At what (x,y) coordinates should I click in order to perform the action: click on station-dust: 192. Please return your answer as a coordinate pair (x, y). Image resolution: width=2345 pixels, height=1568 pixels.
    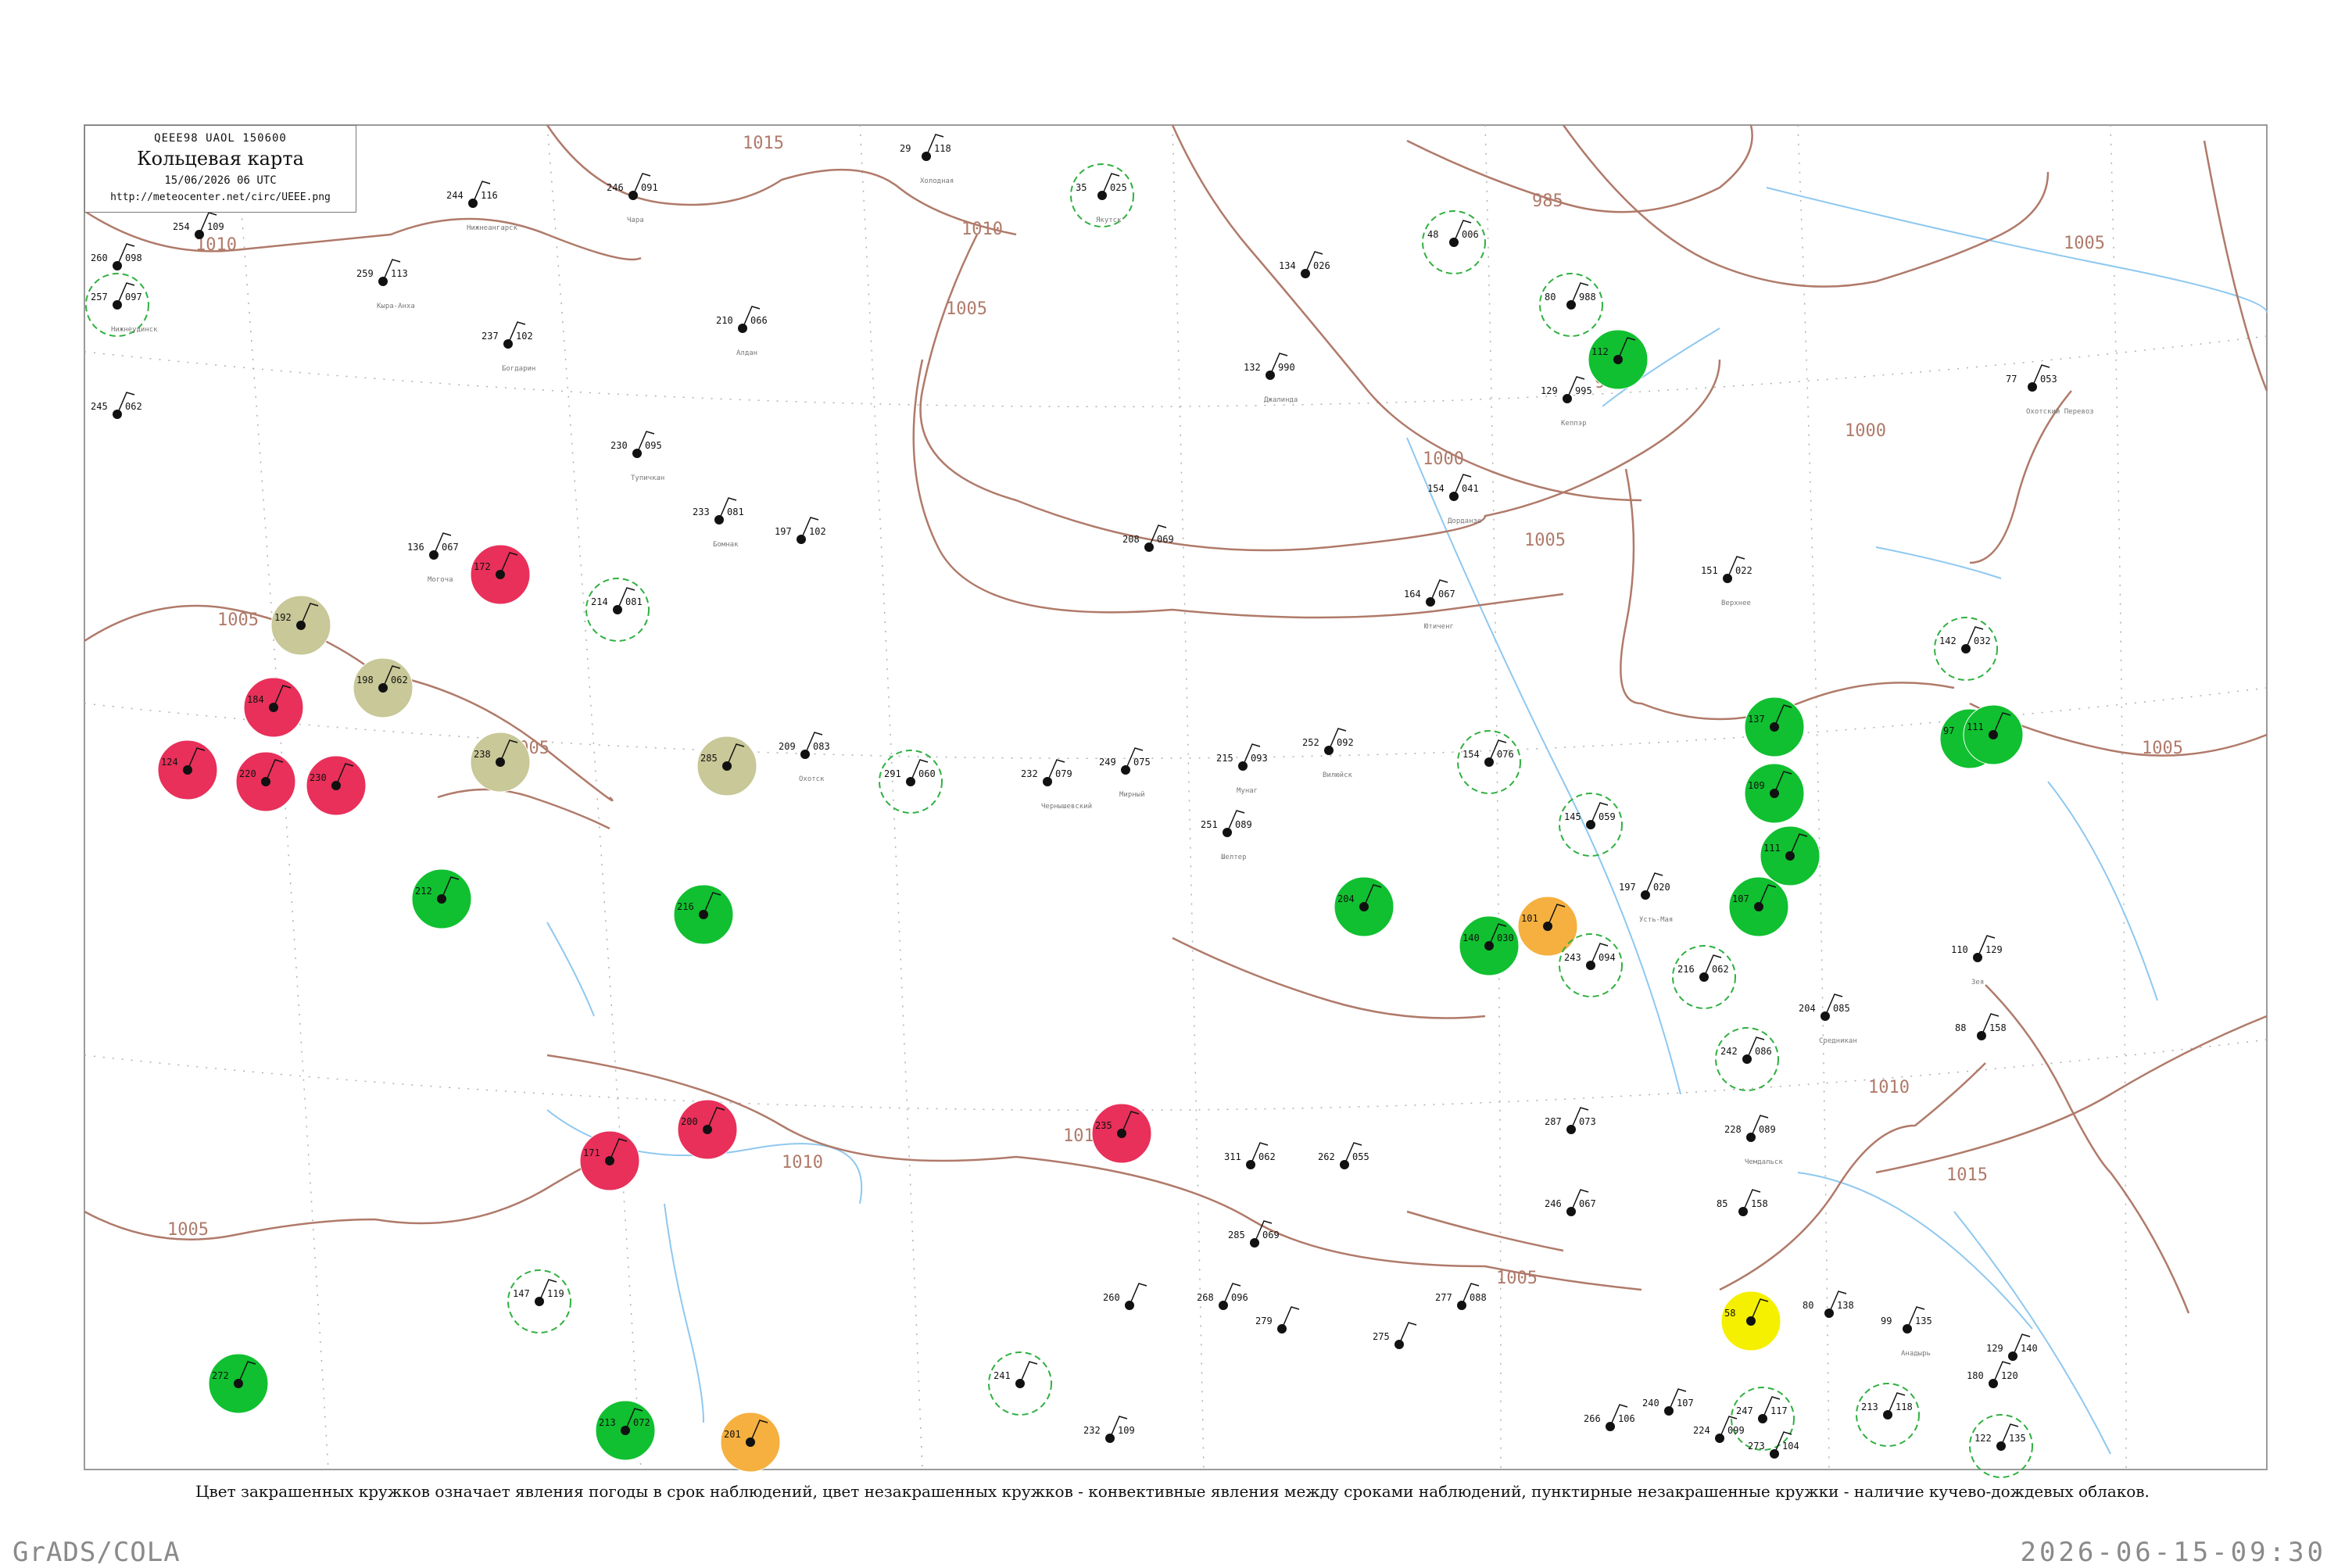
    Looking at the image, I should click on (300, 625).